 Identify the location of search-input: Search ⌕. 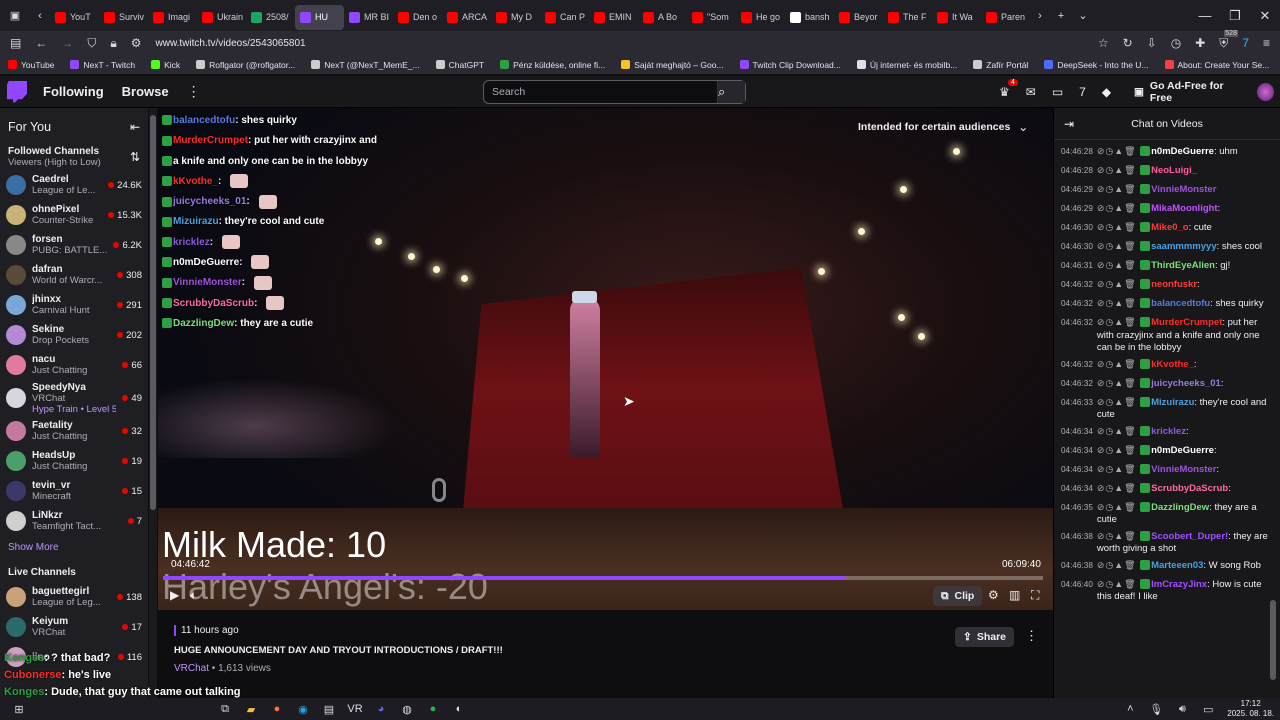
(614, 92).